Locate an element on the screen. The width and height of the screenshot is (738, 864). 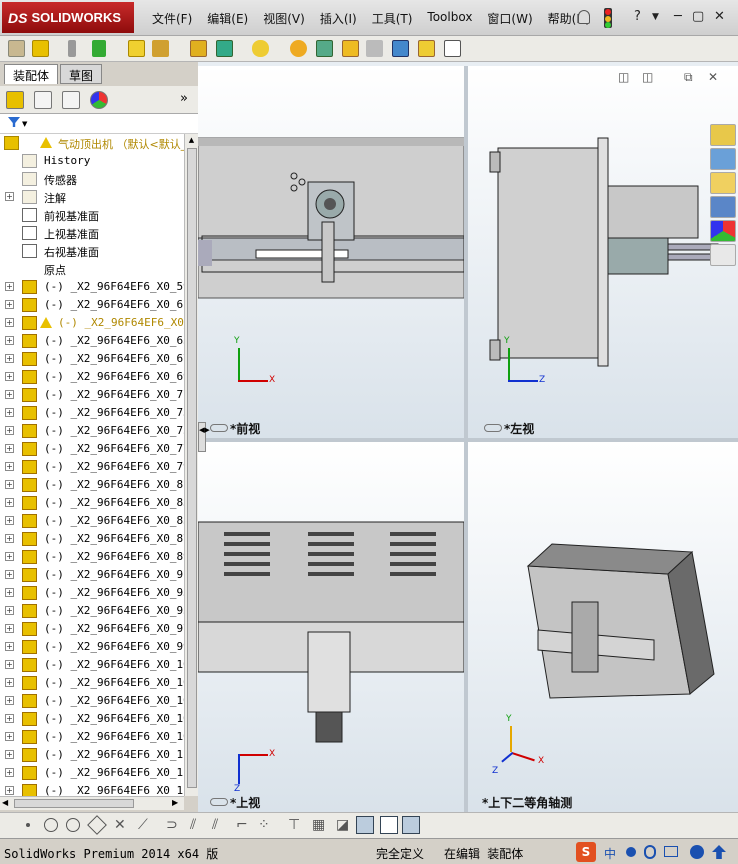
tree-item-component: + (-) _X2_96F64EF6_X0_61< is located at coordinates (92, 305).